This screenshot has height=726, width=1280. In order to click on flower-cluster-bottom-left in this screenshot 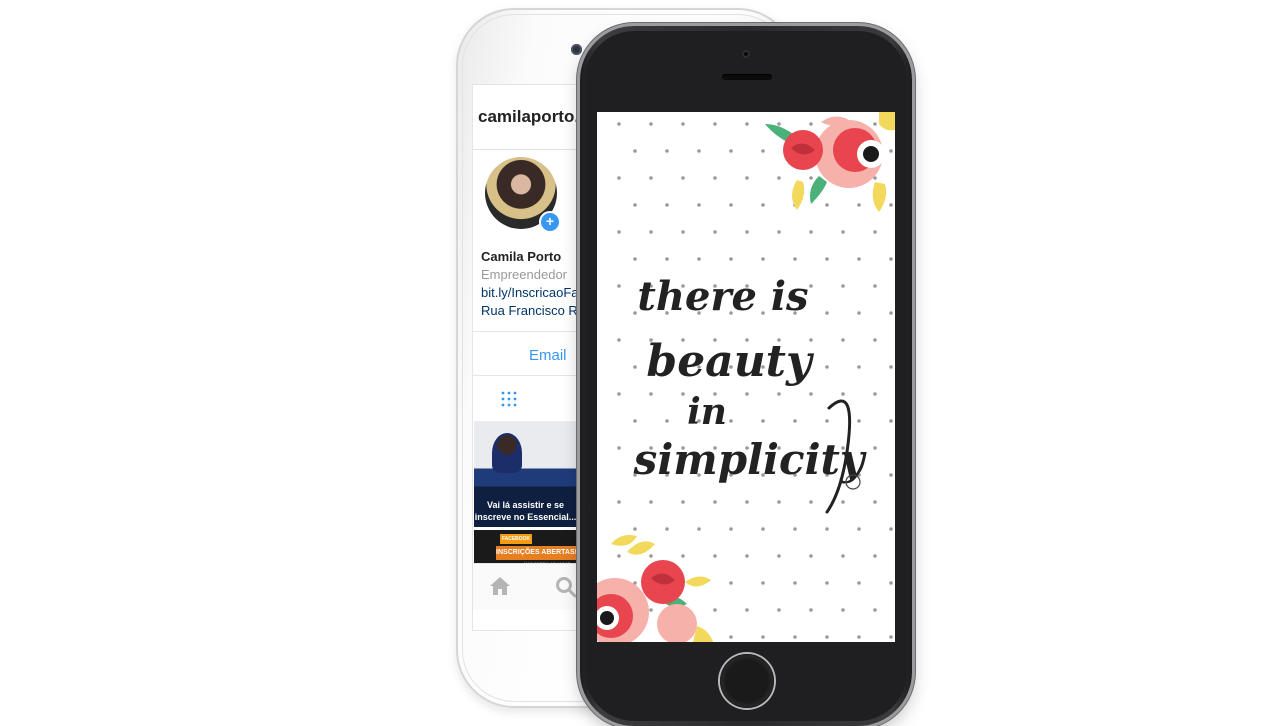, I will do `click(655, 588)`.